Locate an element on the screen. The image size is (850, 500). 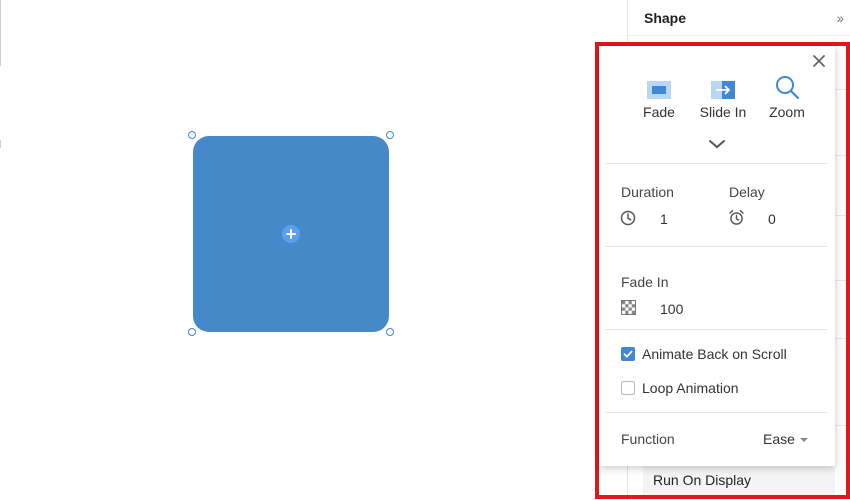
fade-in-value: 100 is located at coordinates (671, 309).